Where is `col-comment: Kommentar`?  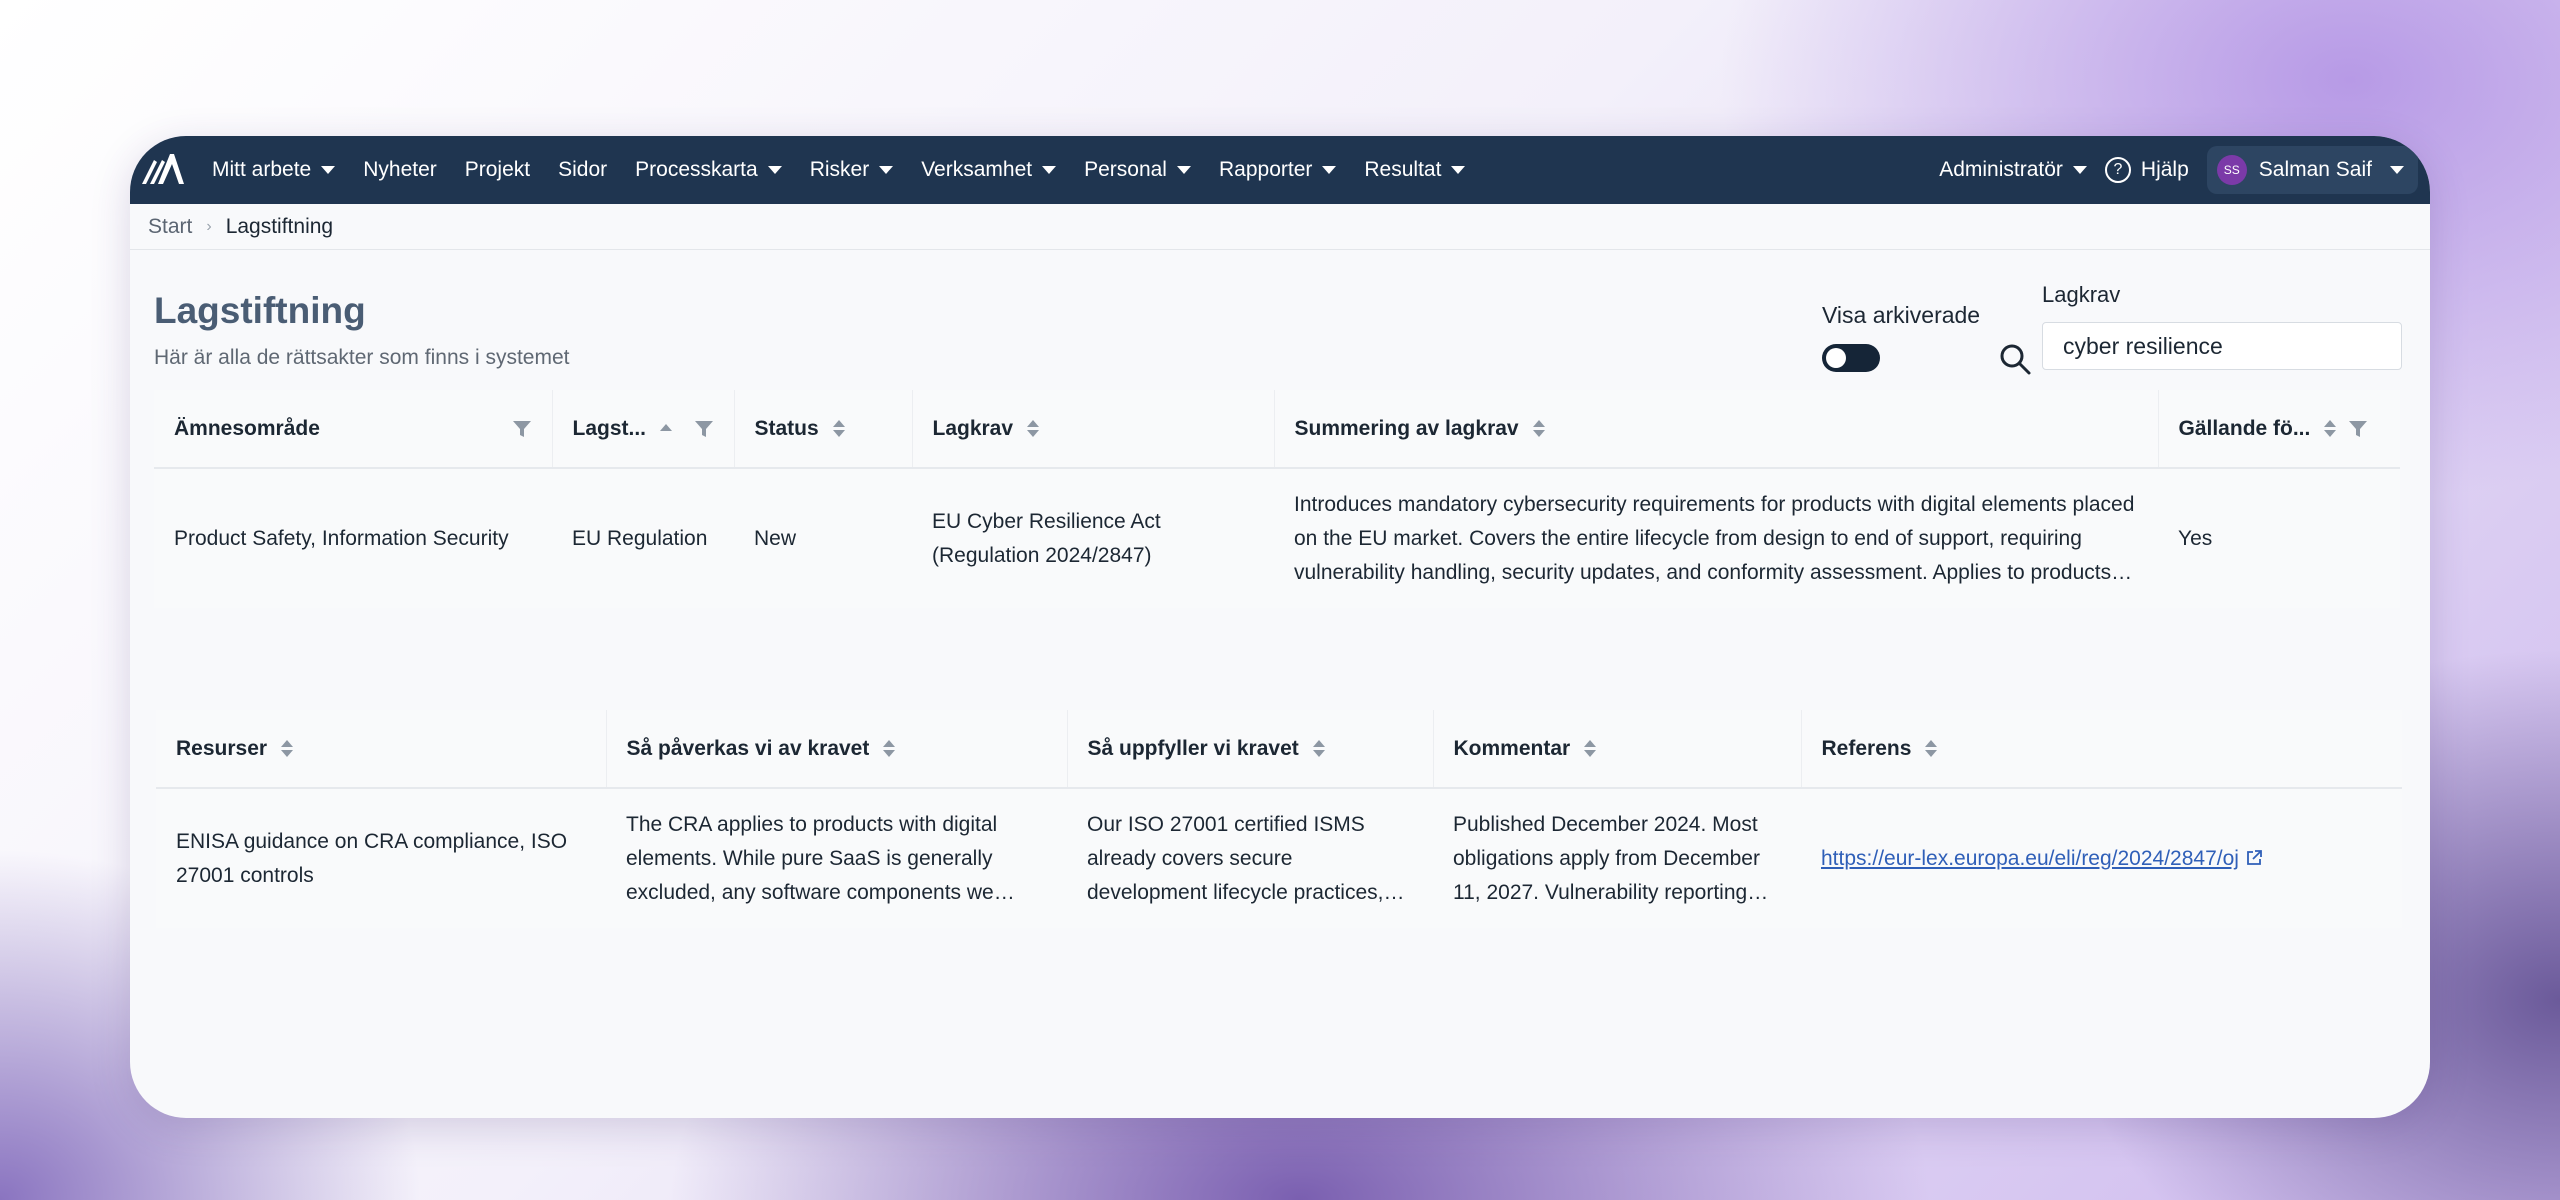
col-comment: Kommentar is located at coordinates (1617, 749).